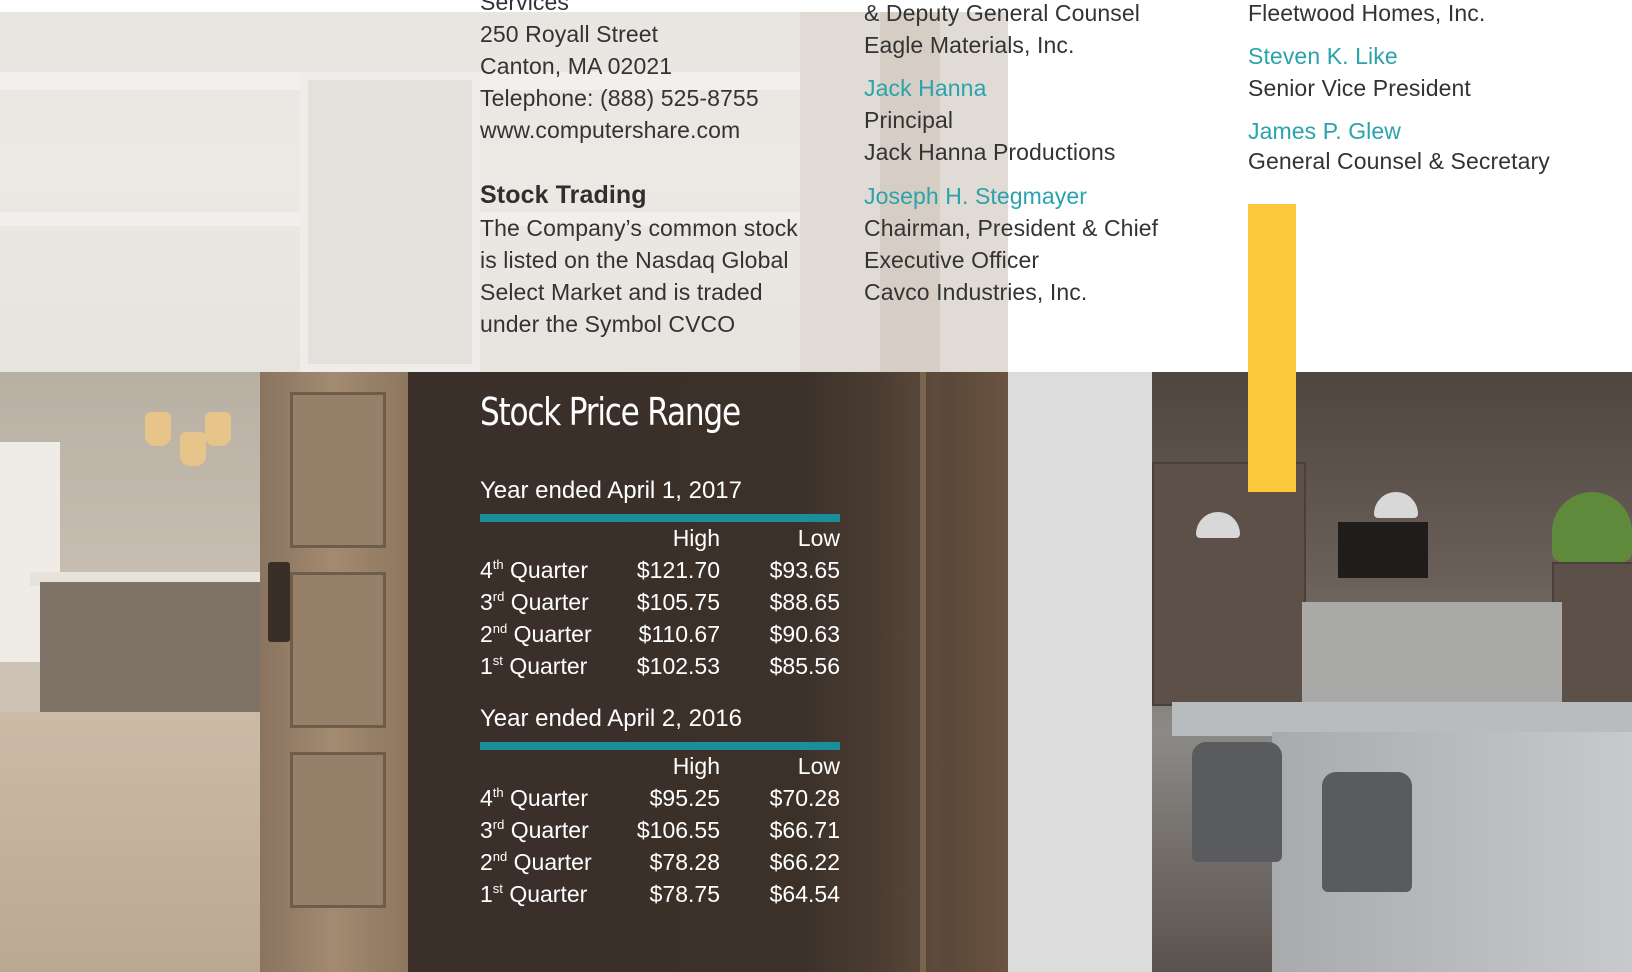  What do you see at coordinates (925, 88) in the screenshot?
I see `director-name: Jack Hanna` at bounding box center [925, 88].